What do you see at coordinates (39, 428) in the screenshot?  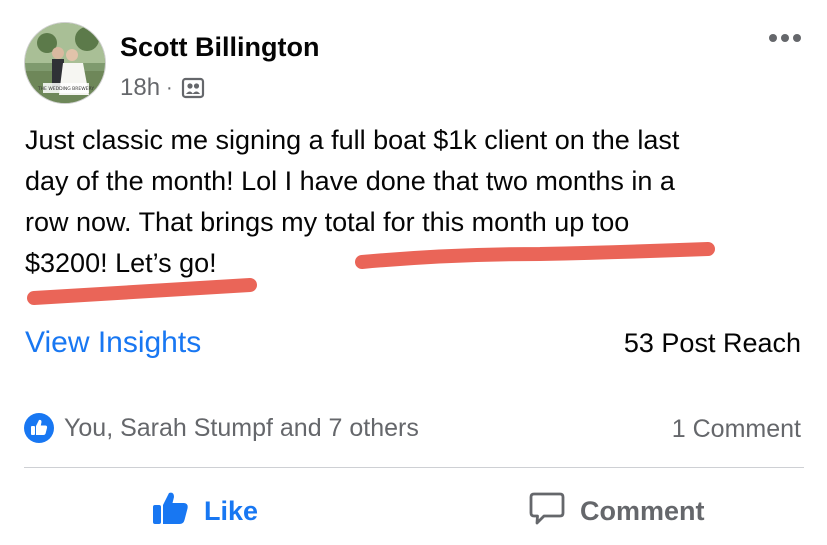 I see `like-reaction-icon` at bounding box center [39, 428].